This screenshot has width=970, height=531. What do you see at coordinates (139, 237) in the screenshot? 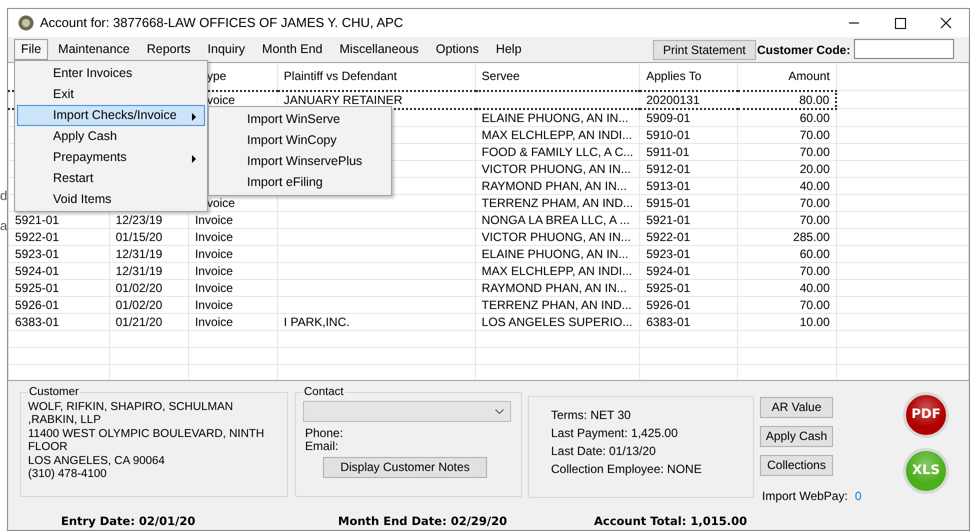
I see `table-cell: 01/15/20` at bounding box center [139, 237].